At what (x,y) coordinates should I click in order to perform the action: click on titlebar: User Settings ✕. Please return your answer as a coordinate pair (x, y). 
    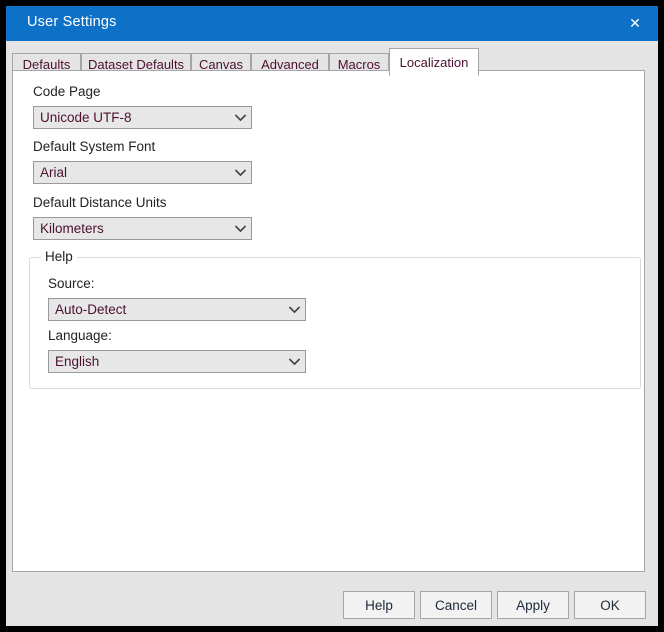
    Looking at the image, I should click on (332, 23).